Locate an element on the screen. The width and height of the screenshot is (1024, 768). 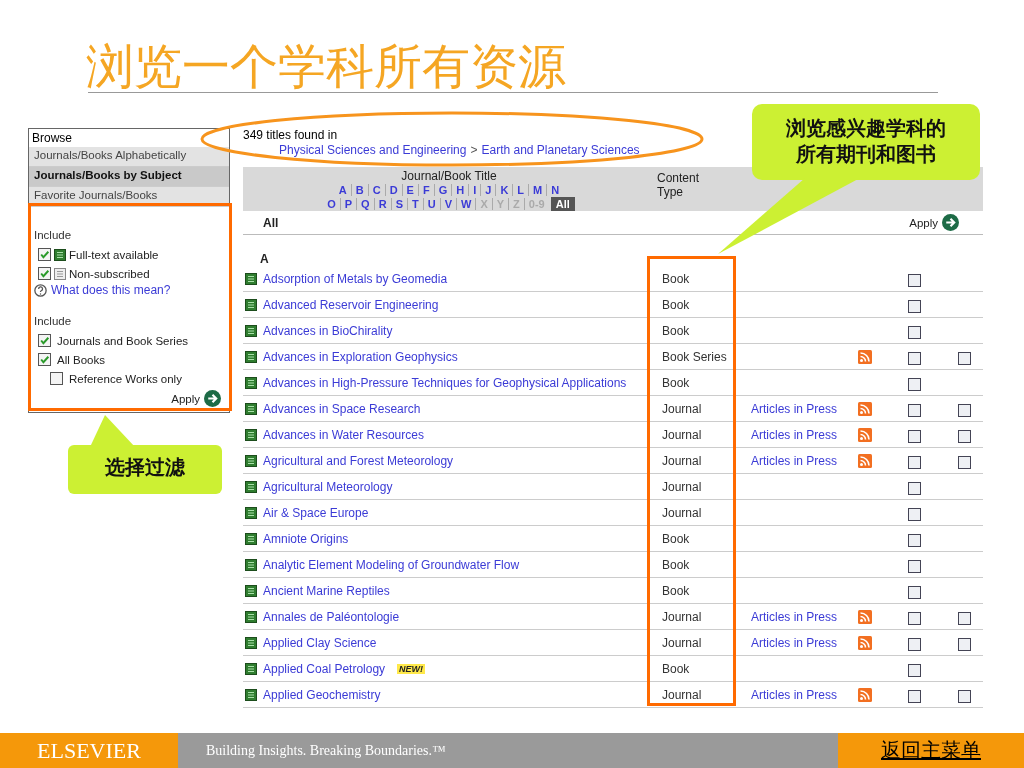
letter-link: K is located at coordinates (504, 190).